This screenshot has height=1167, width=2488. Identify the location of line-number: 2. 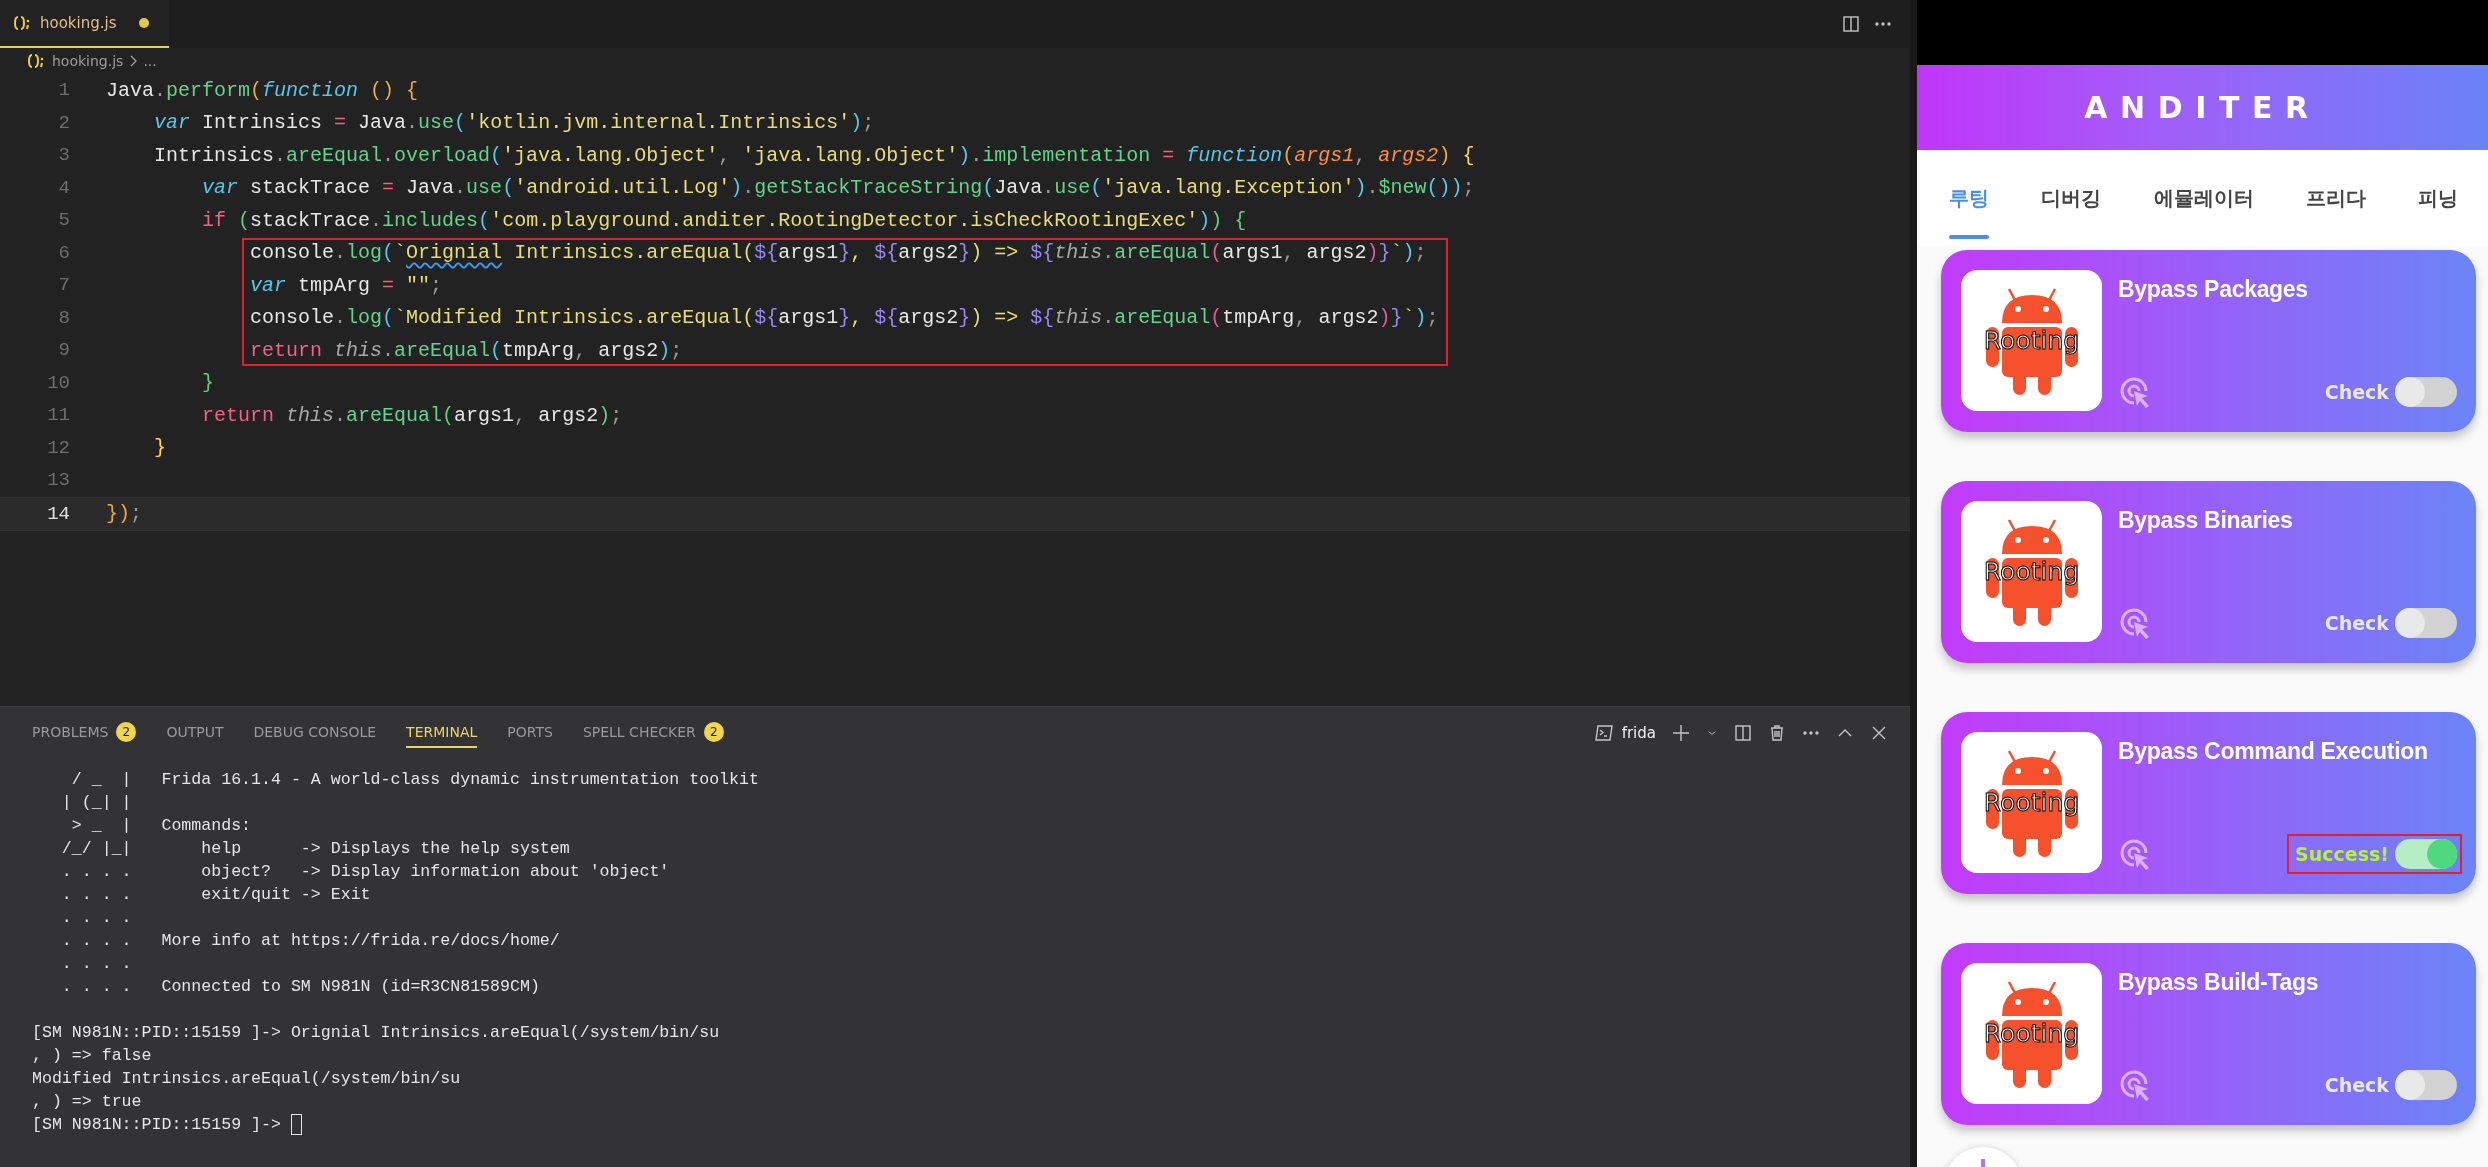
(63, 122).